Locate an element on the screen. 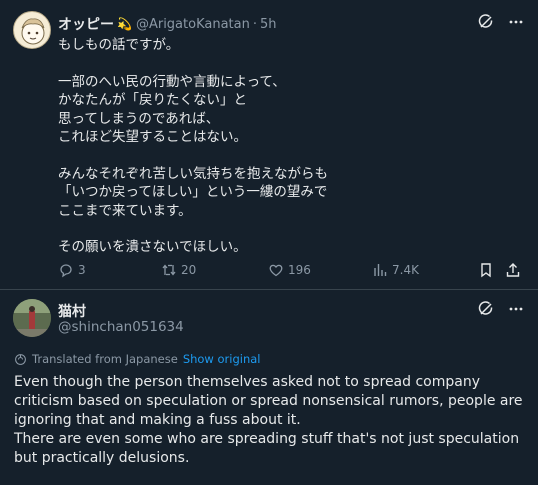 Image resolution: width=538 pixels, height=485 pixels. bookmark-button is located at coordinates (486, 270).